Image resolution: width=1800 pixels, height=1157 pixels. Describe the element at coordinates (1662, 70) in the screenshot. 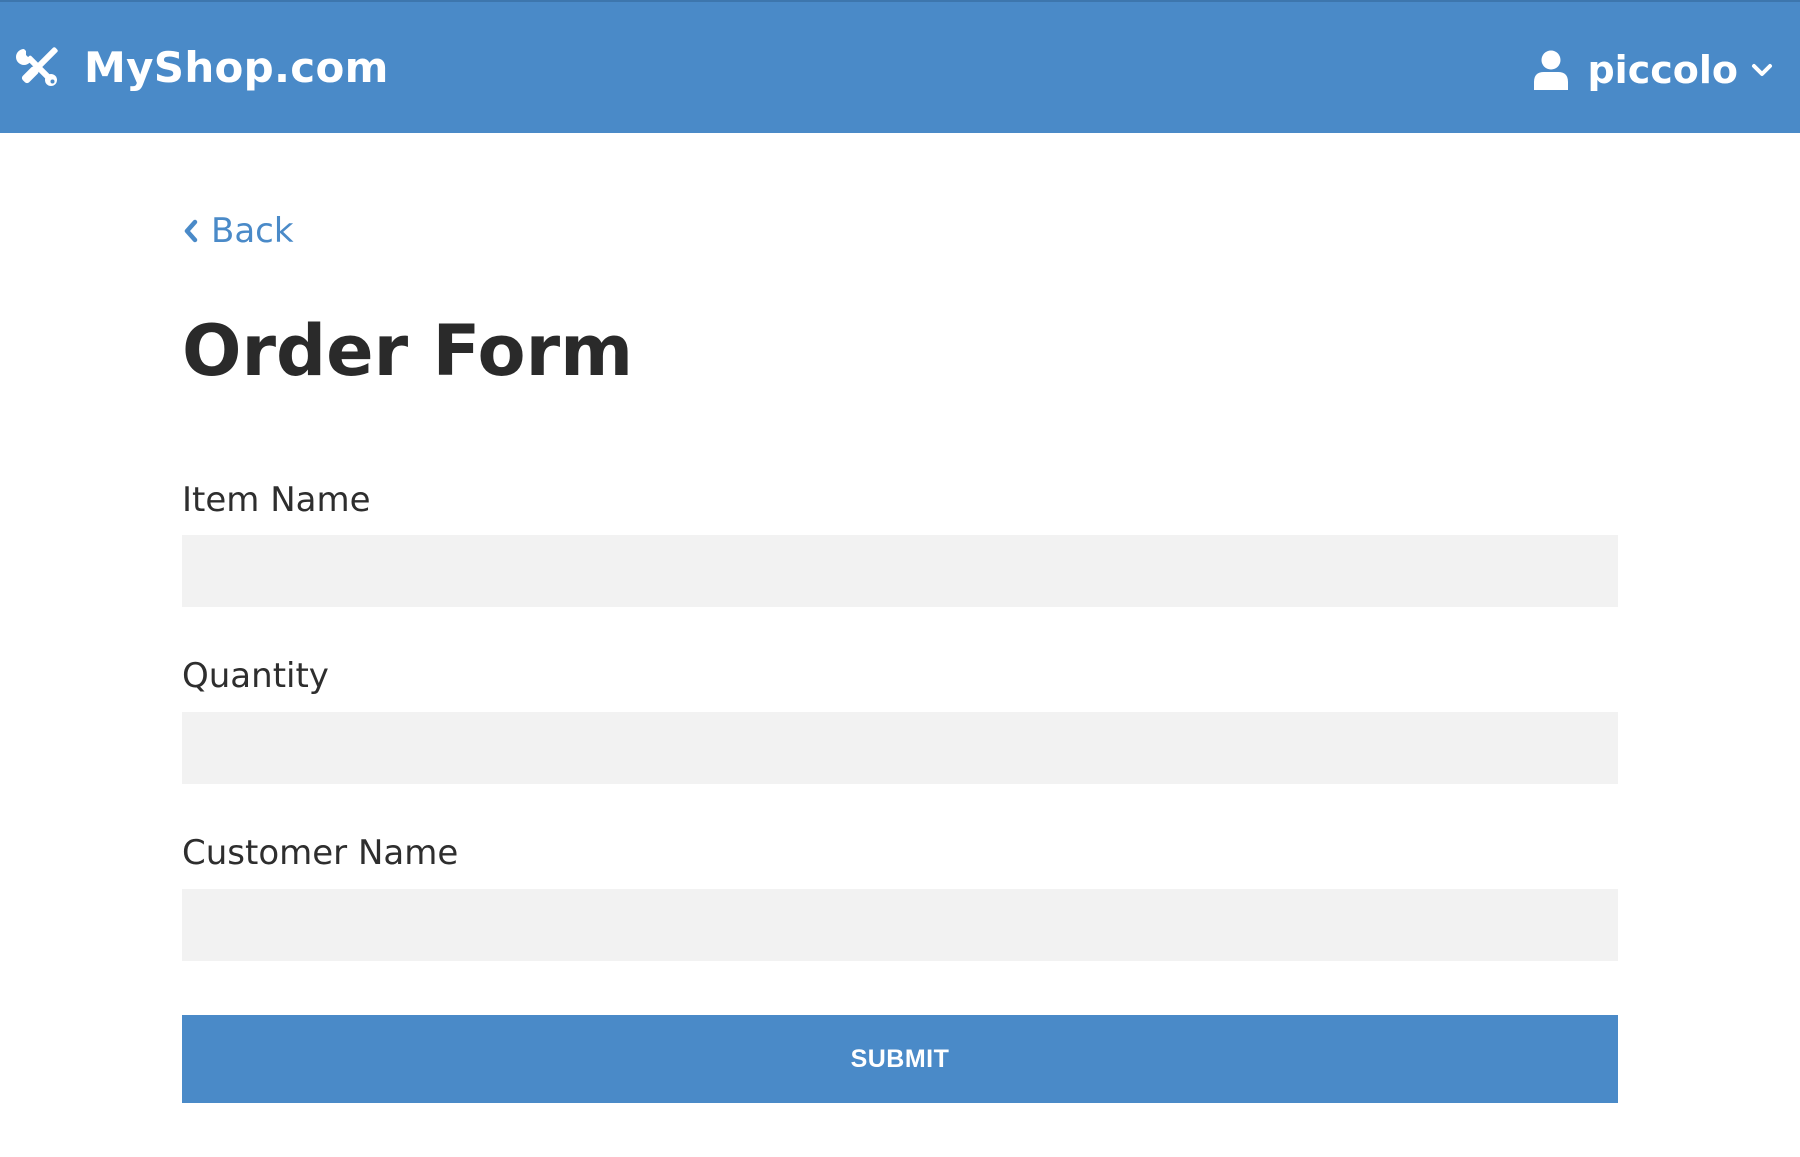

I see `username-label: piccolo` at that location.